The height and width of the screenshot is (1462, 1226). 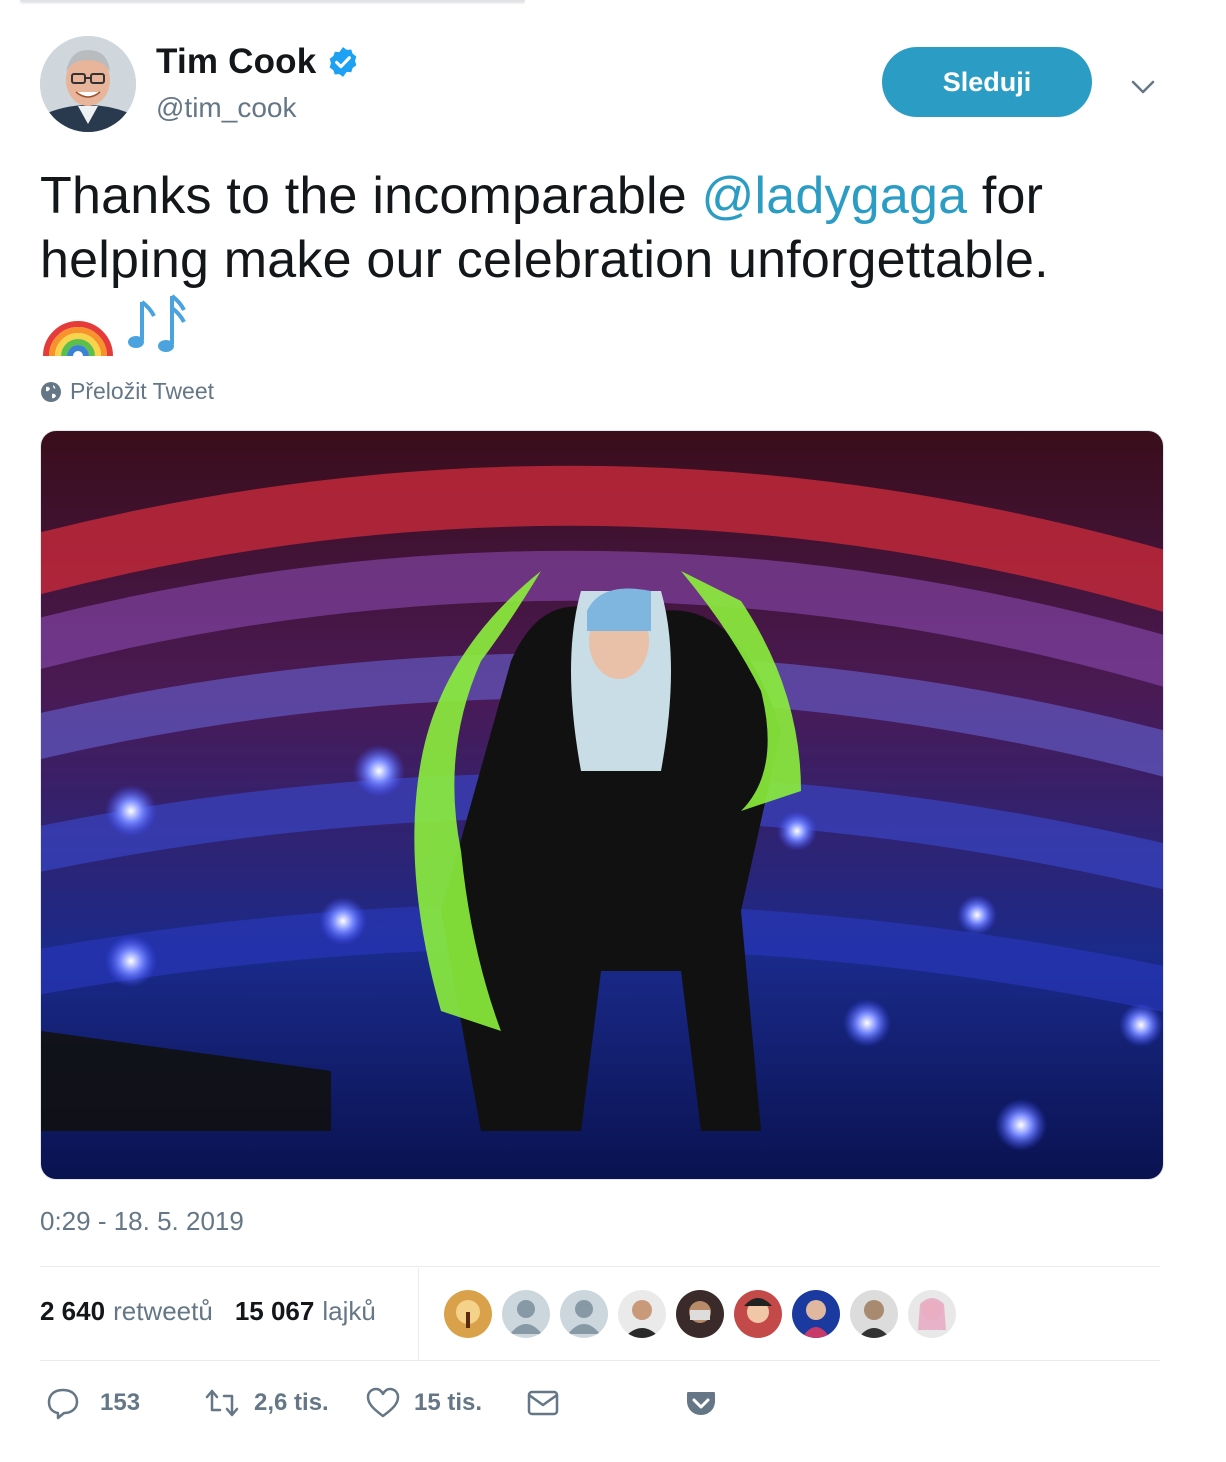 I want to click on display-name: Tim Cook, so click(x=236, y=62).